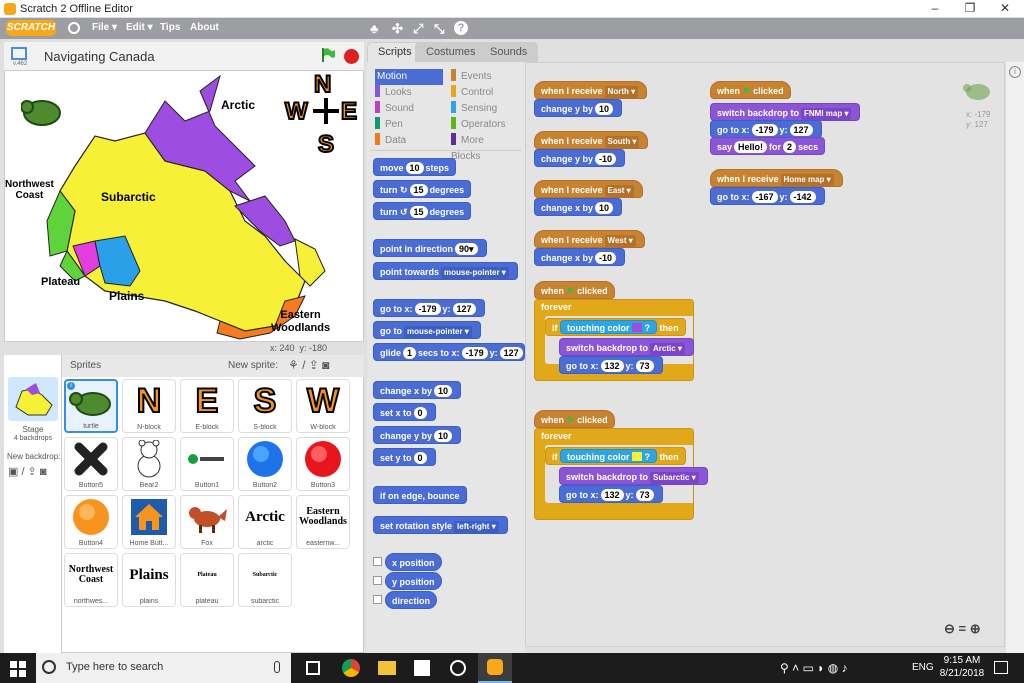 The width and height of the screenshot is (1024, 683). What do you see at coordinates (99, 56) in the screenshot?
I see `project-title: Navigating Canada` at bounding box center [99, 56].